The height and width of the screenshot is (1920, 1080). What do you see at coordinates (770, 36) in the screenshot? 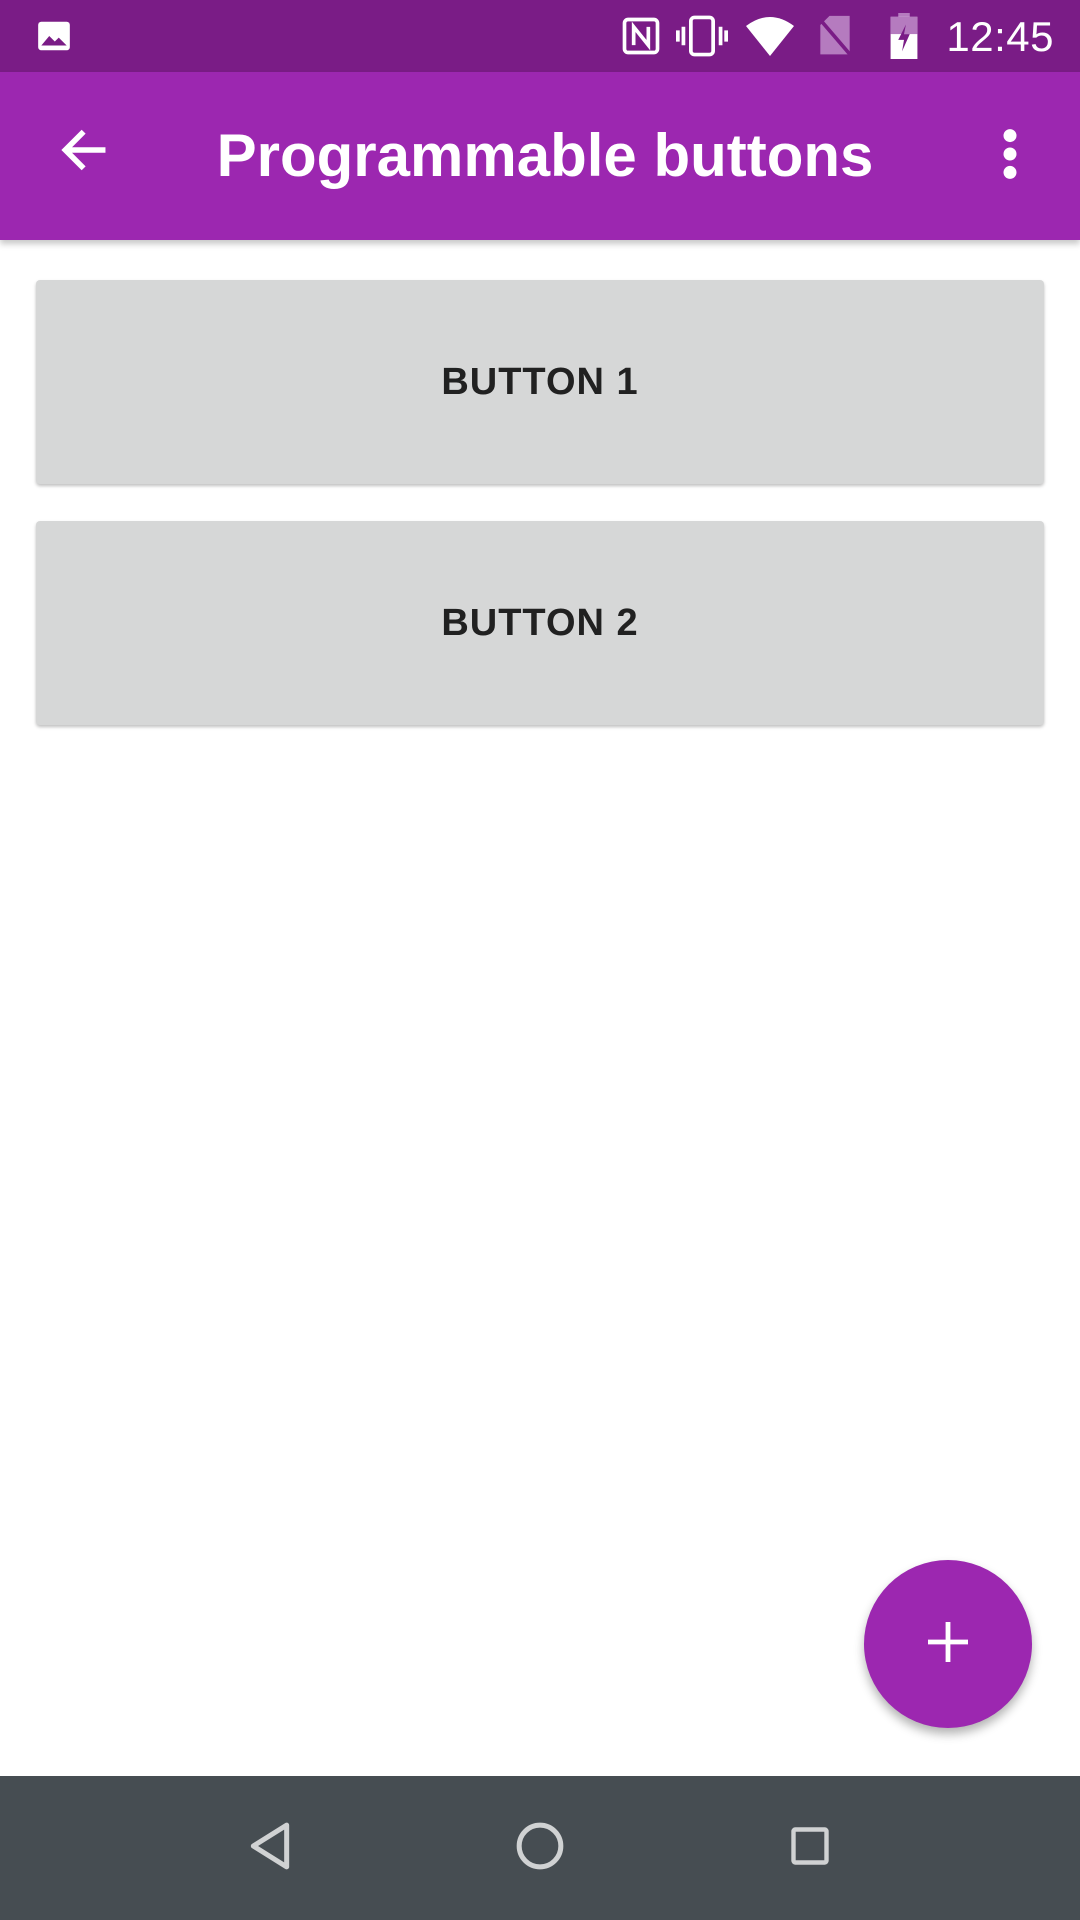
I see `wifi-icon` at bounding box center [770, 36].